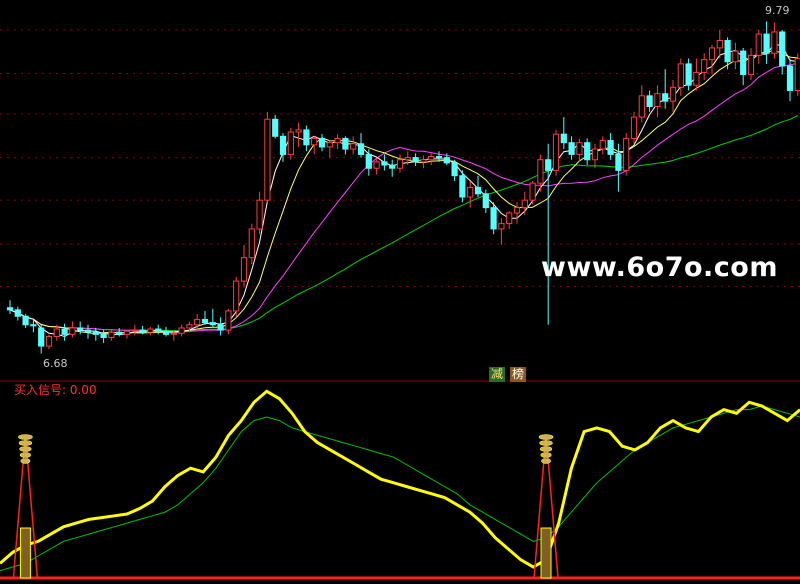 The width and height of the screenshot is (800, 584). I want to click on badge-rank: 榜, so click(518, 374).